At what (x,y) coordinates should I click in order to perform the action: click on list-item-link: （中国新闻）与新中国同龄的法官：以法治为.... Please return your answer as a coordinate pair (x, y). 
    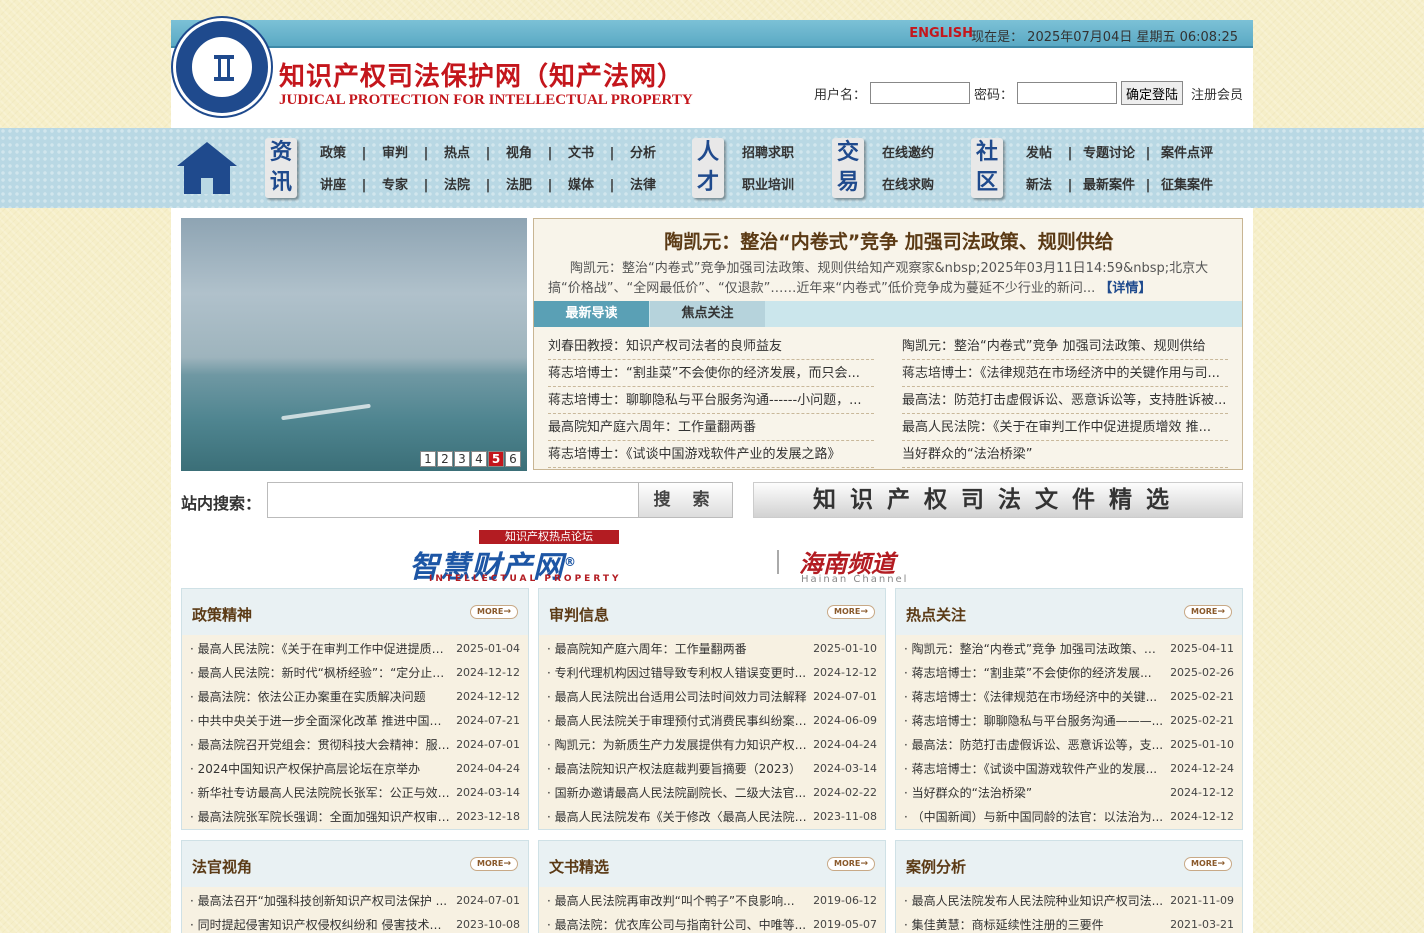
    Looking at the image, I should click on (1035, 817).